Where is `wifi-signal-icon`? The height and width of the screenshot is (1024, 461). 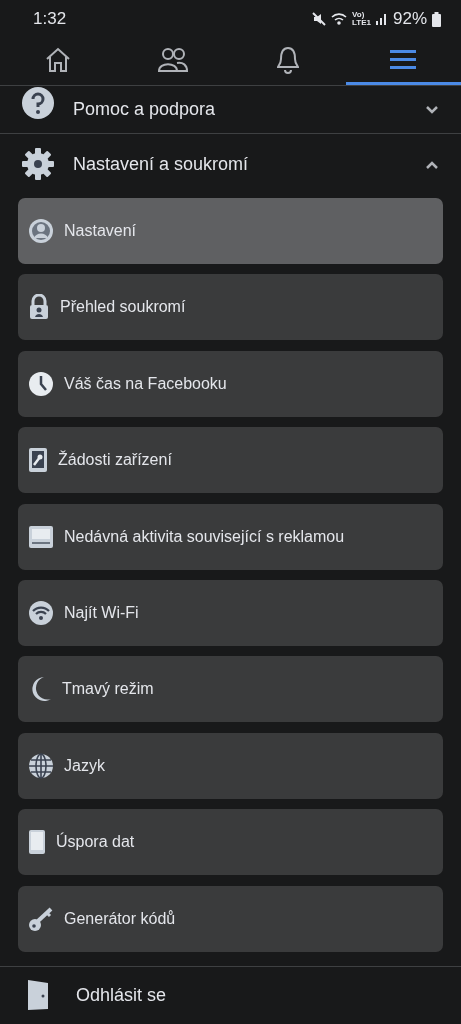 wifi-signal-icon is located at coordinates (339, 19).